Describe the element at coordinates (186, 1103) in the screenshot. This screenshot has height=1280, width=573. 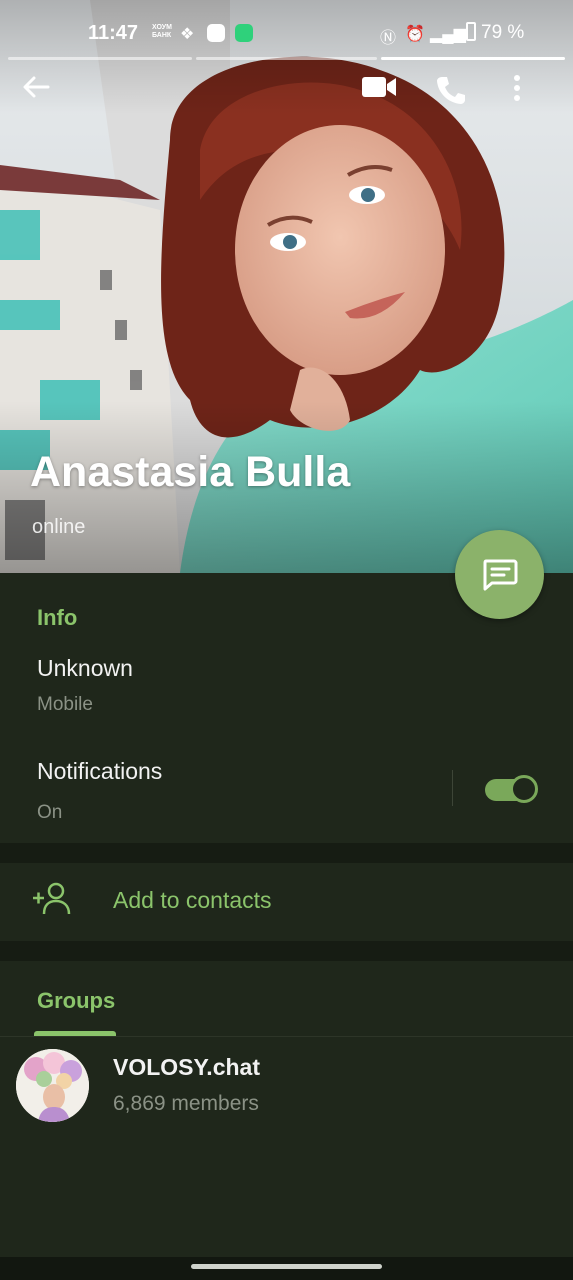
I see `group-members: 6,869 members` at that location.